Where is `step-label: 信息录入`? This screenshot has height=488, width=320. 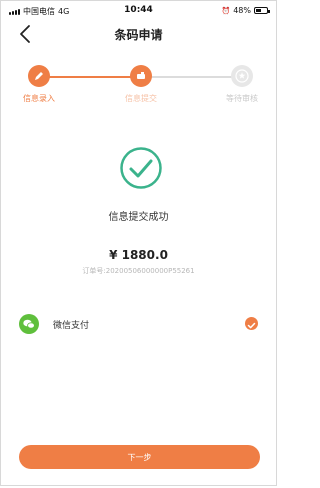 step-label: 信息录入 is located at coordinates (39, 98).